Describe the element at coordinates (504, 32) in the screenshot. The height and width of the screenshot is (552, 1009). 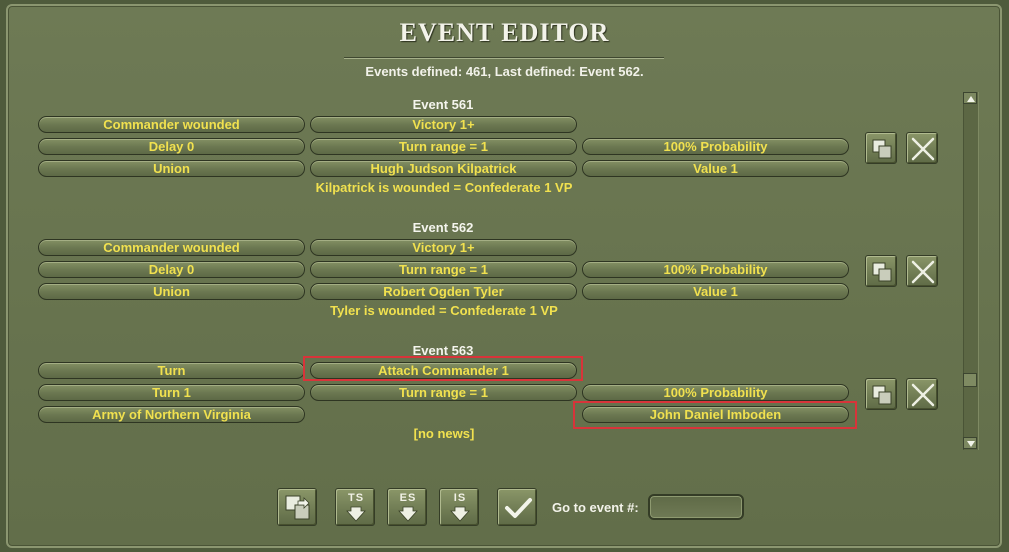
I see `page-title: EVENT EDITOR` at that location.